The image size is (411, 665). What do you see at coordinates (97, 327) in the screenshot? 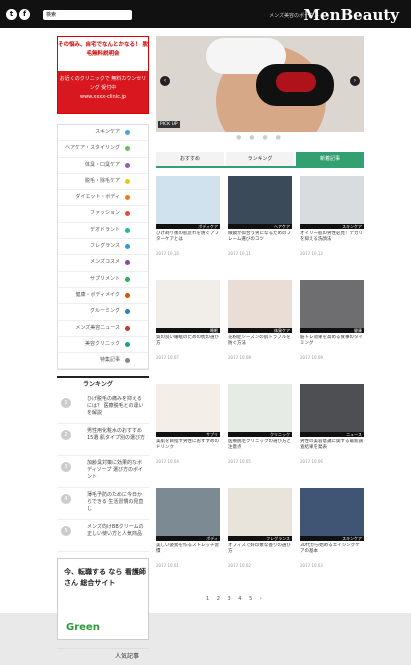
I see `category-label: メンズ美容ニュース` at bounding box center [97, 327].